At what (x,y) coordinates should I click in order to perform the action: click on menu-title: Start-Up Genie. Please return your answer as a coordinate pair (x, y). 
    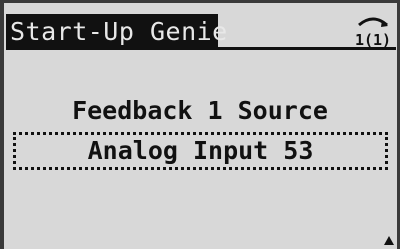
    Looking at the image, I should click on (116, 32).